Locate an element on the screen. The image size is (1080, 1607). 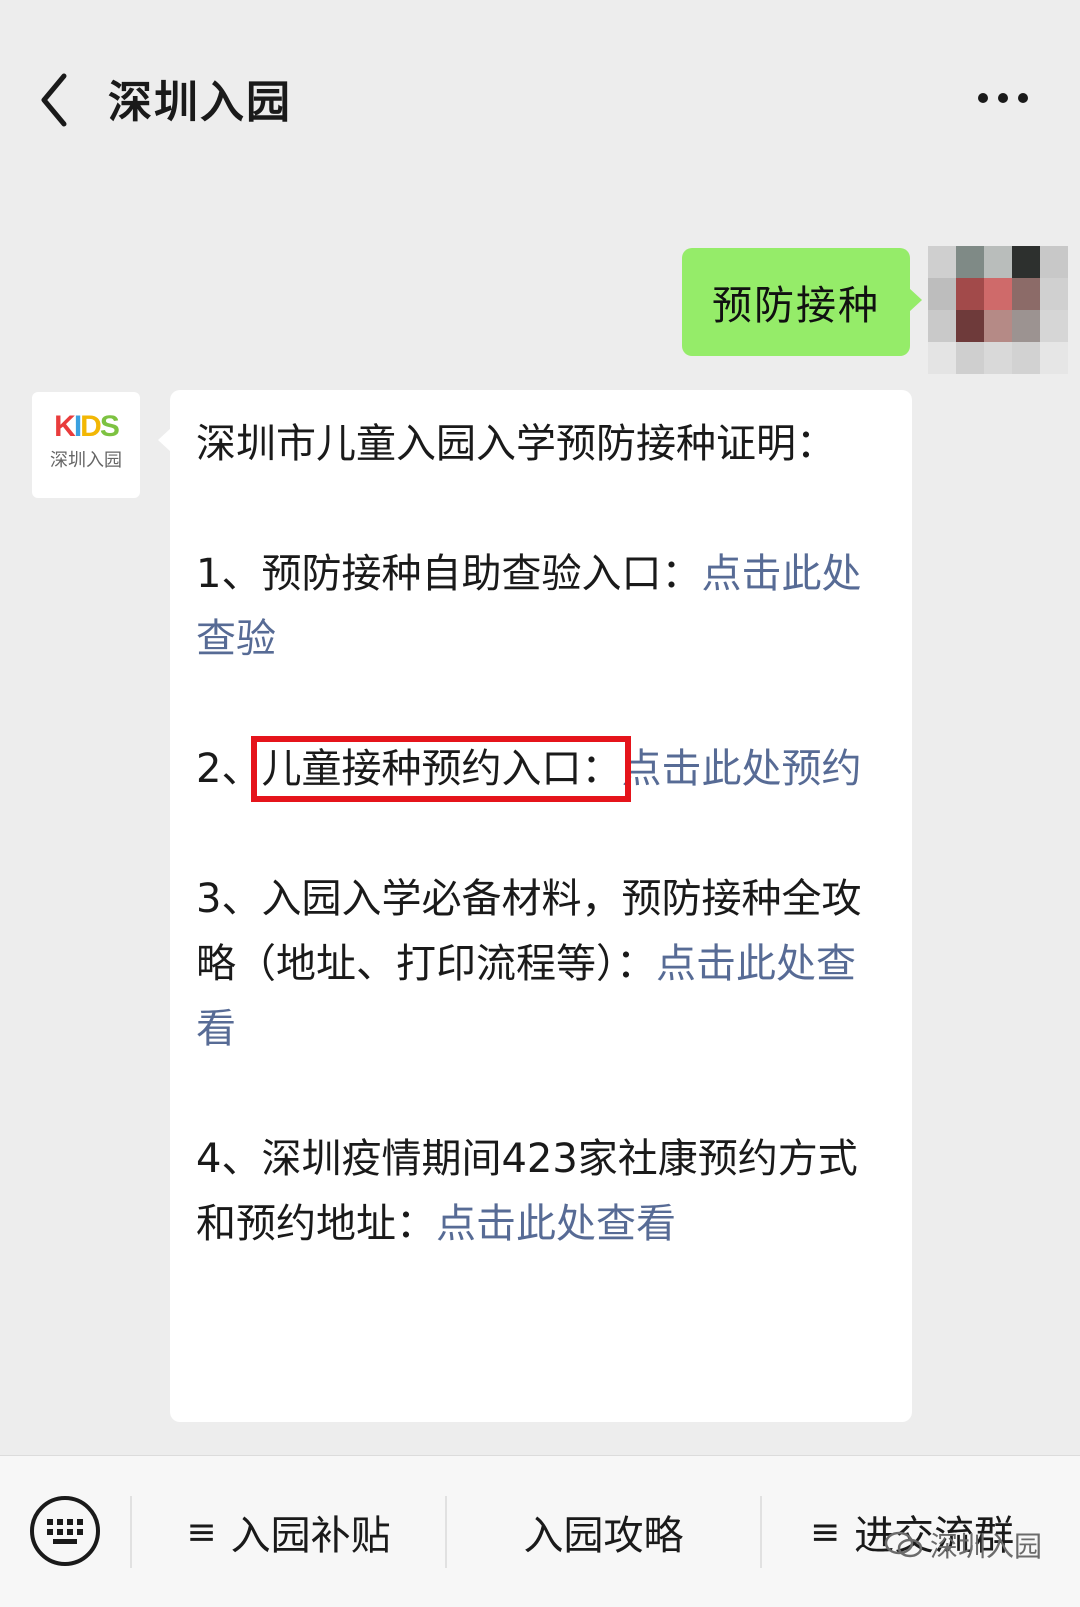
keyboard-icon is located at coordinates (65, 1531).